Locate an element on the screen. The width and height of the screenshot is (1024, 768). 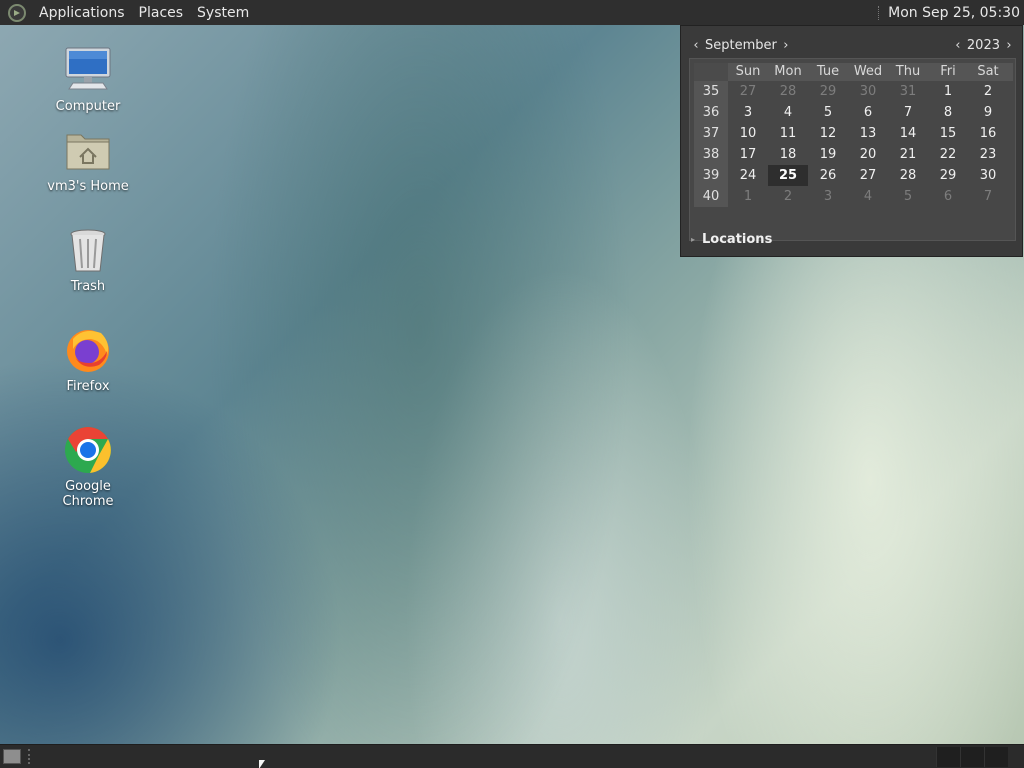
weekday-header: Sat is located at coordinates (988, 71).